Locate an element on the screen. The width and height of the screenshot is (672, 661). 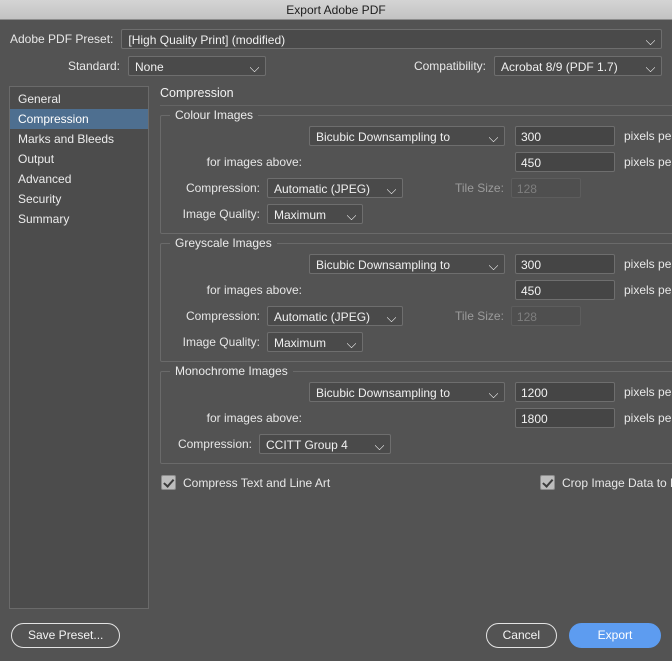
monochrome-threshold-label: for images above: is located at coordinates (254, 418).